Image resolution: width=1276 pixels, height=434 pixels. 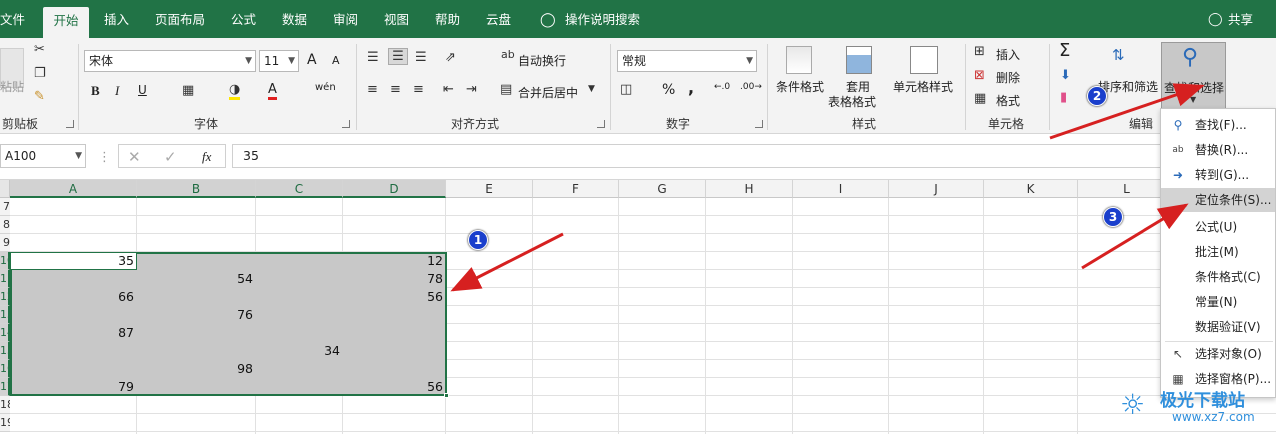 What do you see at coordinates (1202, 401) in the screenshot?
I see `watermark-brand: 极光下载站` at bounding box center [1202, 401].